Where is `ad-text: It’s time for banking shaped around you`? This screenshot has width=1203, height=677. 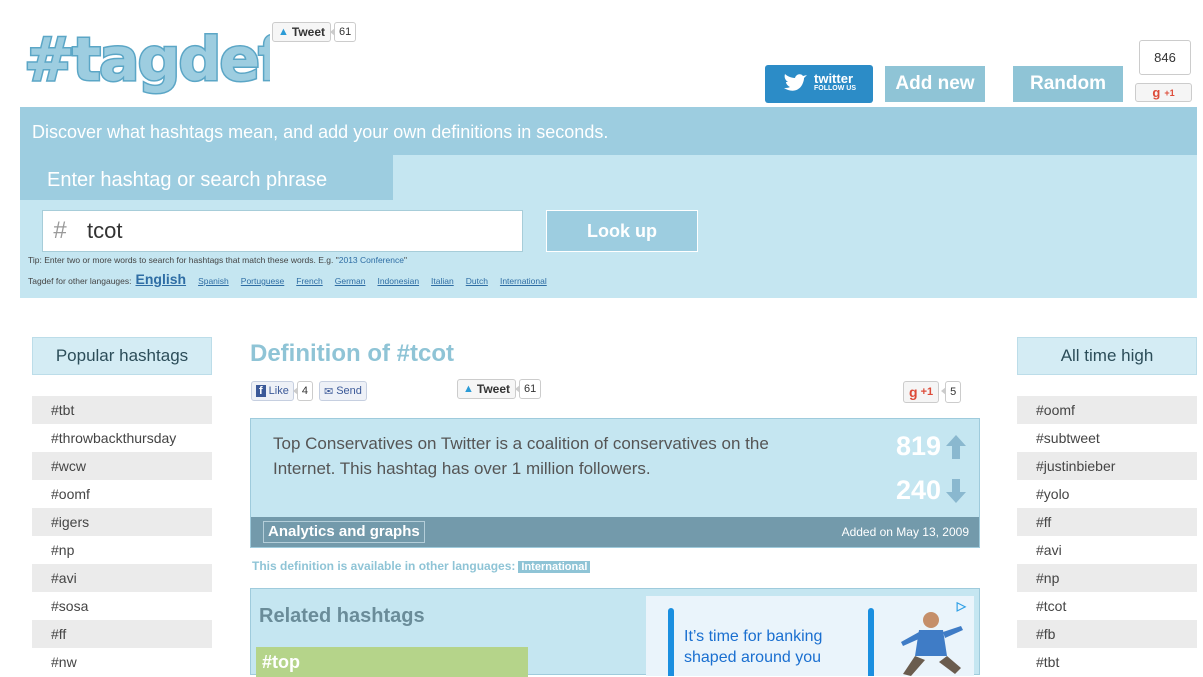 ad-text: It’s time for banking shaped around you is located at coordinates (753, 647).